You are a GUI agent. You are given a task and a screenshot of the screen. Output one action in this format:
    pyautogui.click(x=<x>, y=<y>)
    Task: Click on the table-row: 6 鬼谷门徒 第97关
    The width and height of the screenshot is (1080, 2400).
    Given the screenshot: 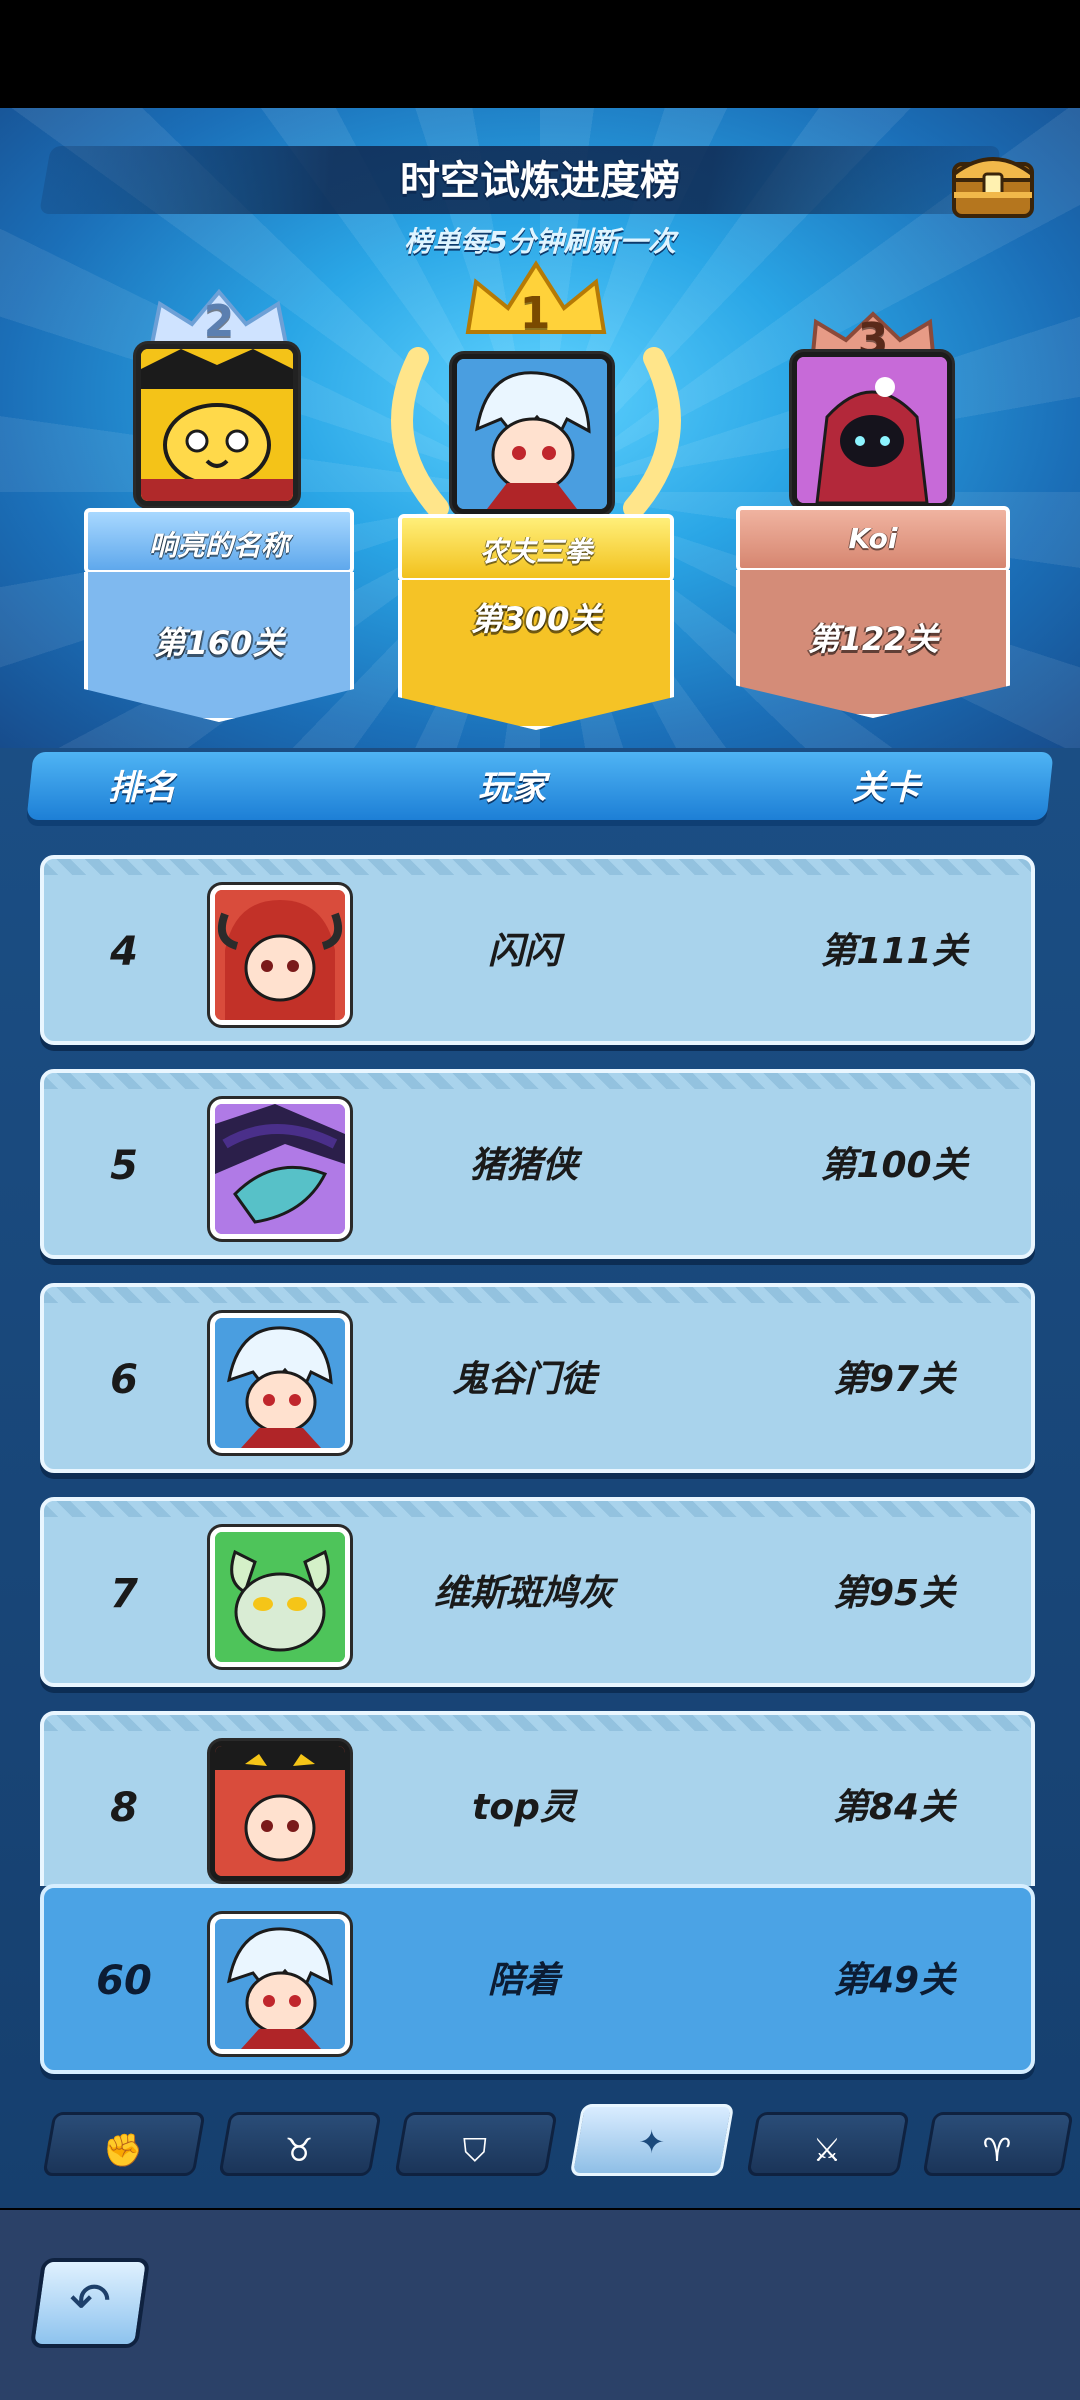 What is the action you would take?
    pyautogui.click(x=537, y=1378)
    